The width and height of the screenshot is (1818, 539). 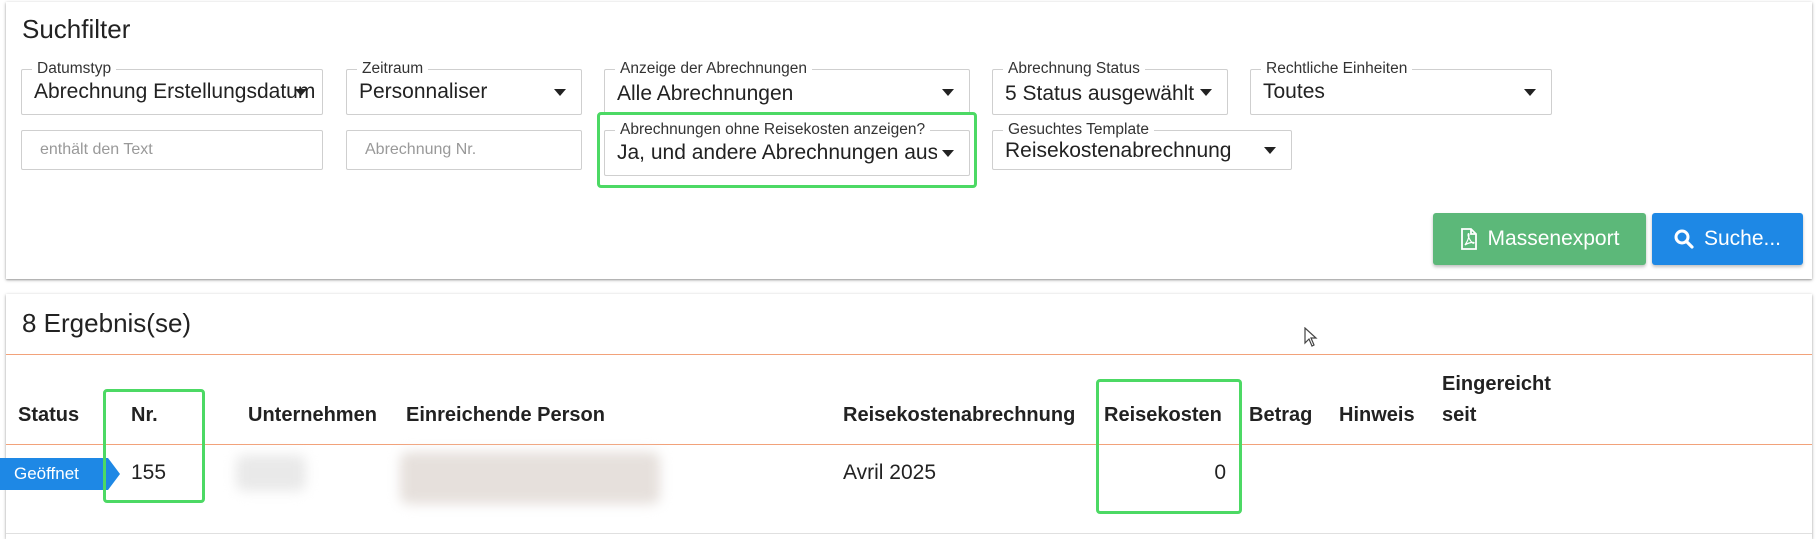 What do you see at coordinates (107, 323) in the screenshot?
I see `results-title: 8 Ergebnis(se)` at bounding box center [107, 323].